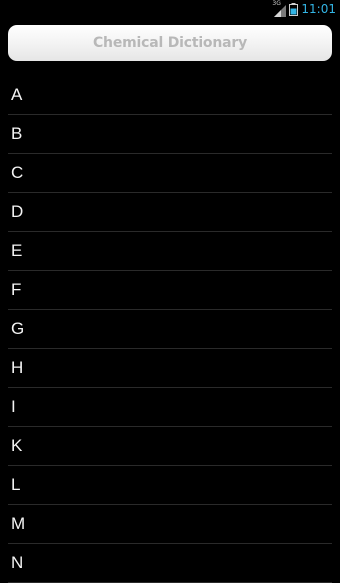 The image size is (340, 583). I want to click on signal-icon: 3G, so click(279, 8).